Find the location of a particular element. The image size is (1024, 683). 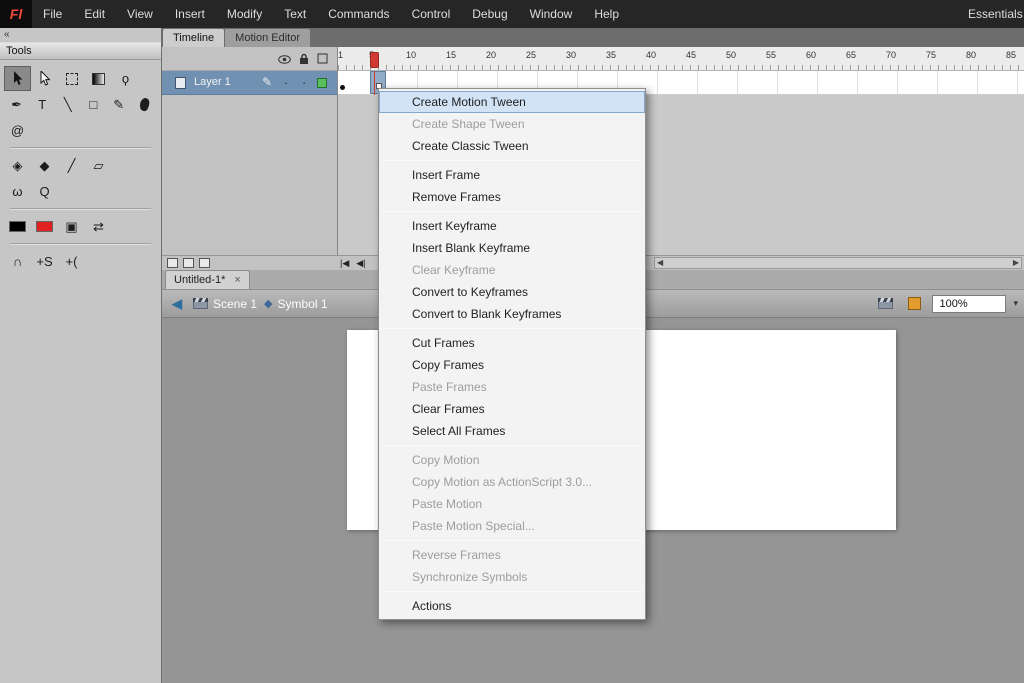

menubar-item-help: Help is located at coordinates (606, 14).